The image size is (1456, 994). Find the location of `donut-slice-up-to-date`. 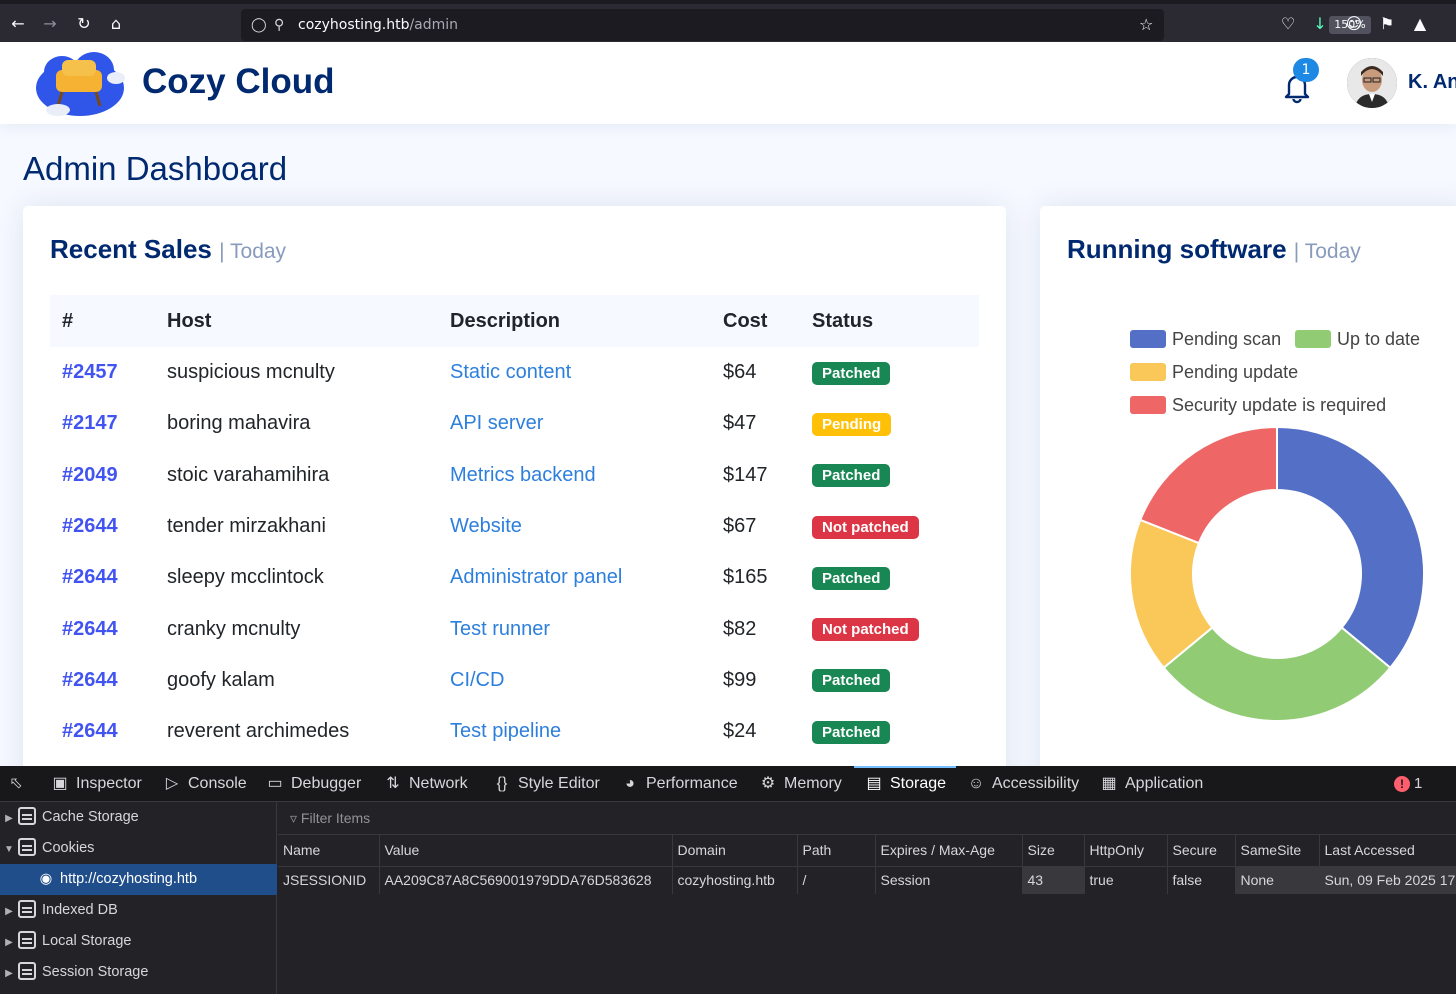

donut-slice-up-to-date is located at coordinates (1277, 674).